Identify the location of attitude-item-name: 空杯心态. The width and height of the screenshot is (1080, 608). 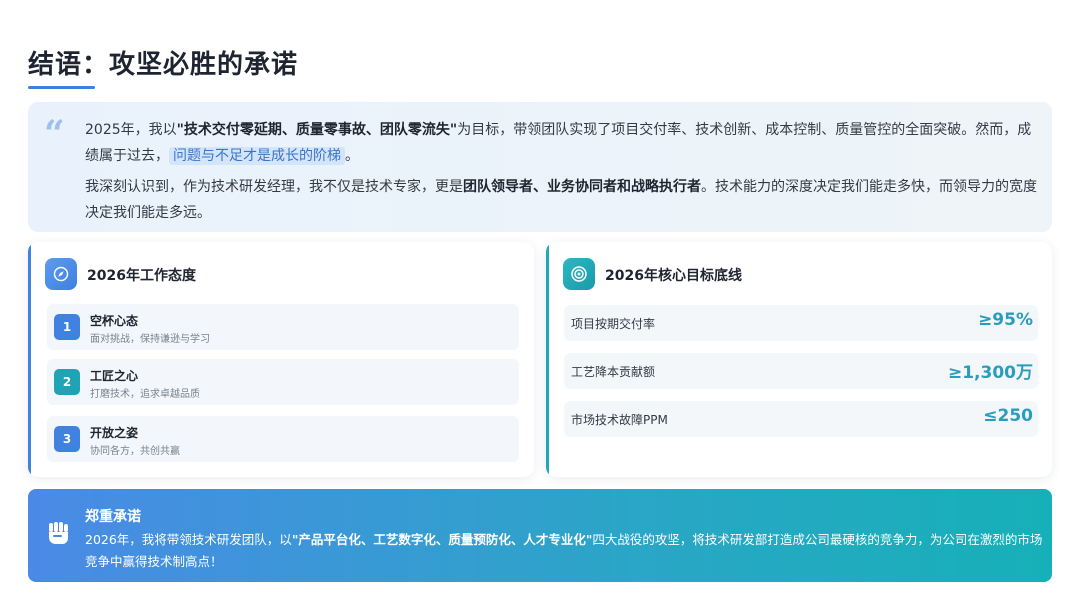
(114, 321).